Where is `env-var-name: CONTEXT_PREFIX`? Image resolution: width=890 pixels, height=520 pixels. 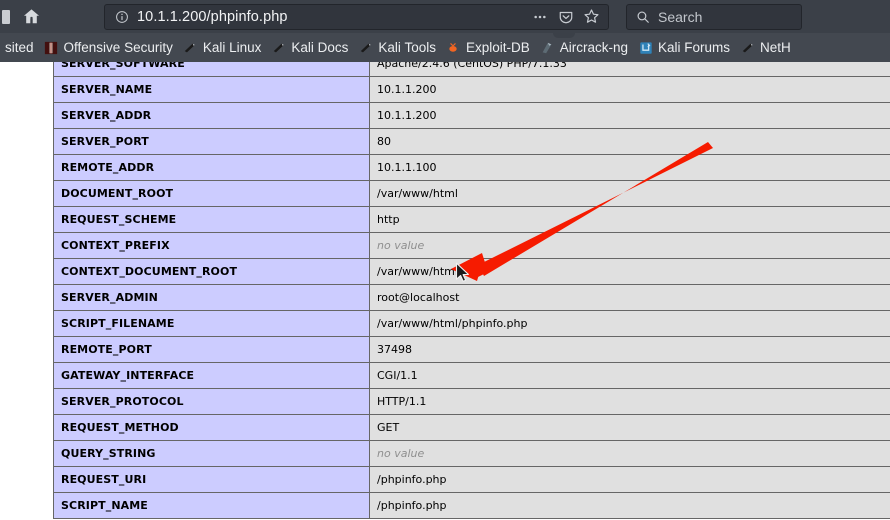
env-var-name: CONTEXT_PREFIX is located at coordinates (211, 245).